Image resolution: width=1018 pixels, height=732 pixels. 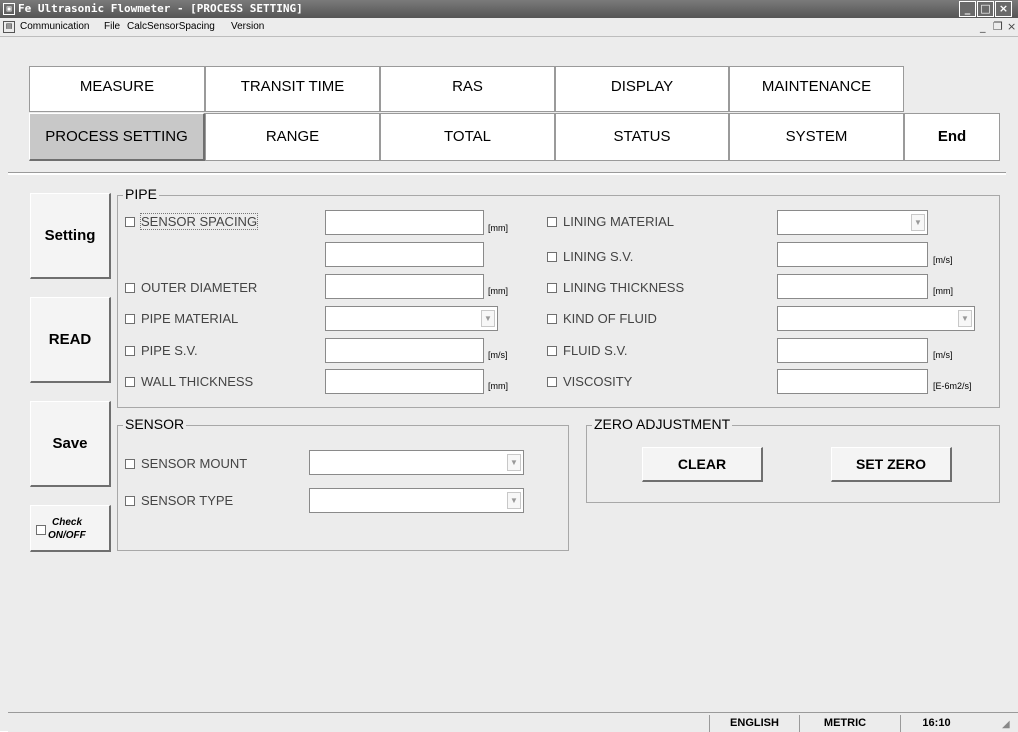 What do you see at coordinates (513, 722) in the screenshot?
I see `status-bar: ENGLISH METRIC 16:10 ◢` at bounding box center [513, 722].